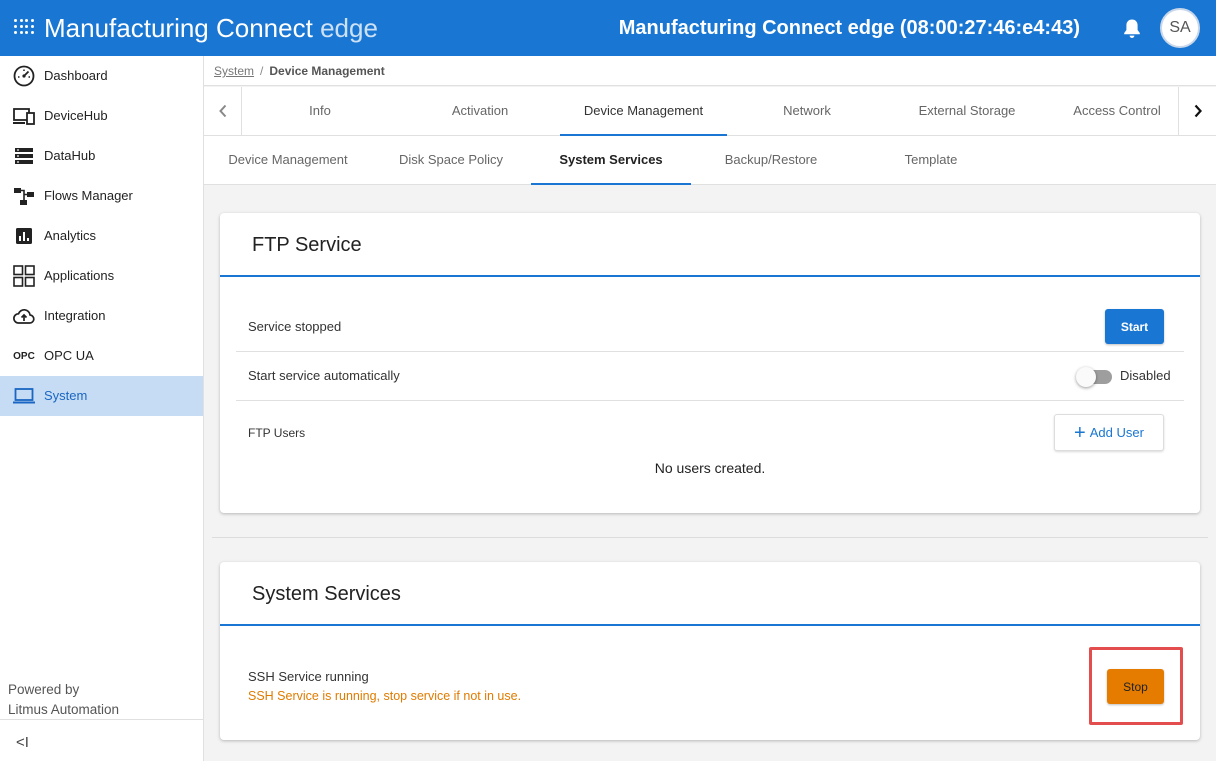 Image resolution: width=1216 pixels, height=761 pixels. I want to click on server-icon, so click(24, 156).